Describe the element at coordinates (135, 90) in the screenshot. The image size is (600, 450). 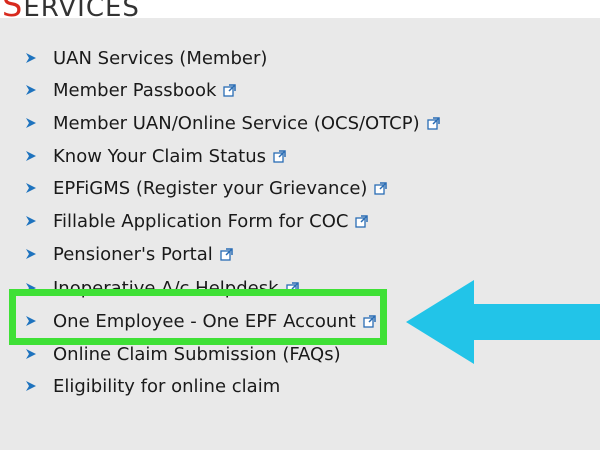
I see `service-label-member-passbook: Member Passbook` at that location.